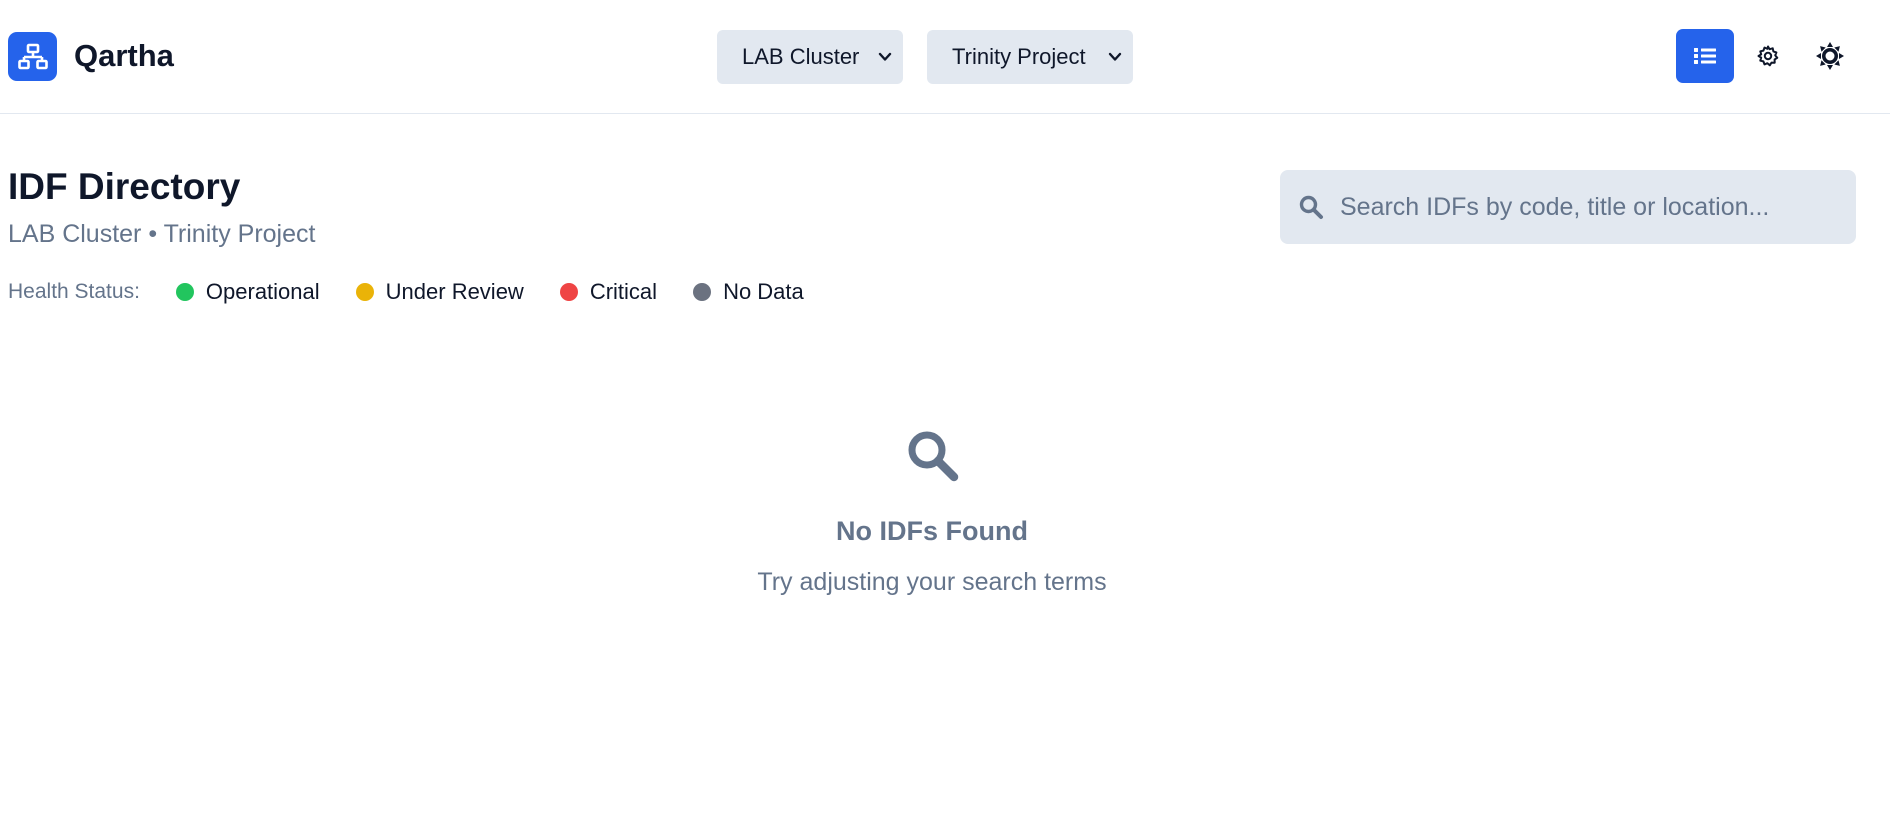 The height and width of the screenshot is (823, 1890). I want to click on sun-icon, so click(1830, 56).